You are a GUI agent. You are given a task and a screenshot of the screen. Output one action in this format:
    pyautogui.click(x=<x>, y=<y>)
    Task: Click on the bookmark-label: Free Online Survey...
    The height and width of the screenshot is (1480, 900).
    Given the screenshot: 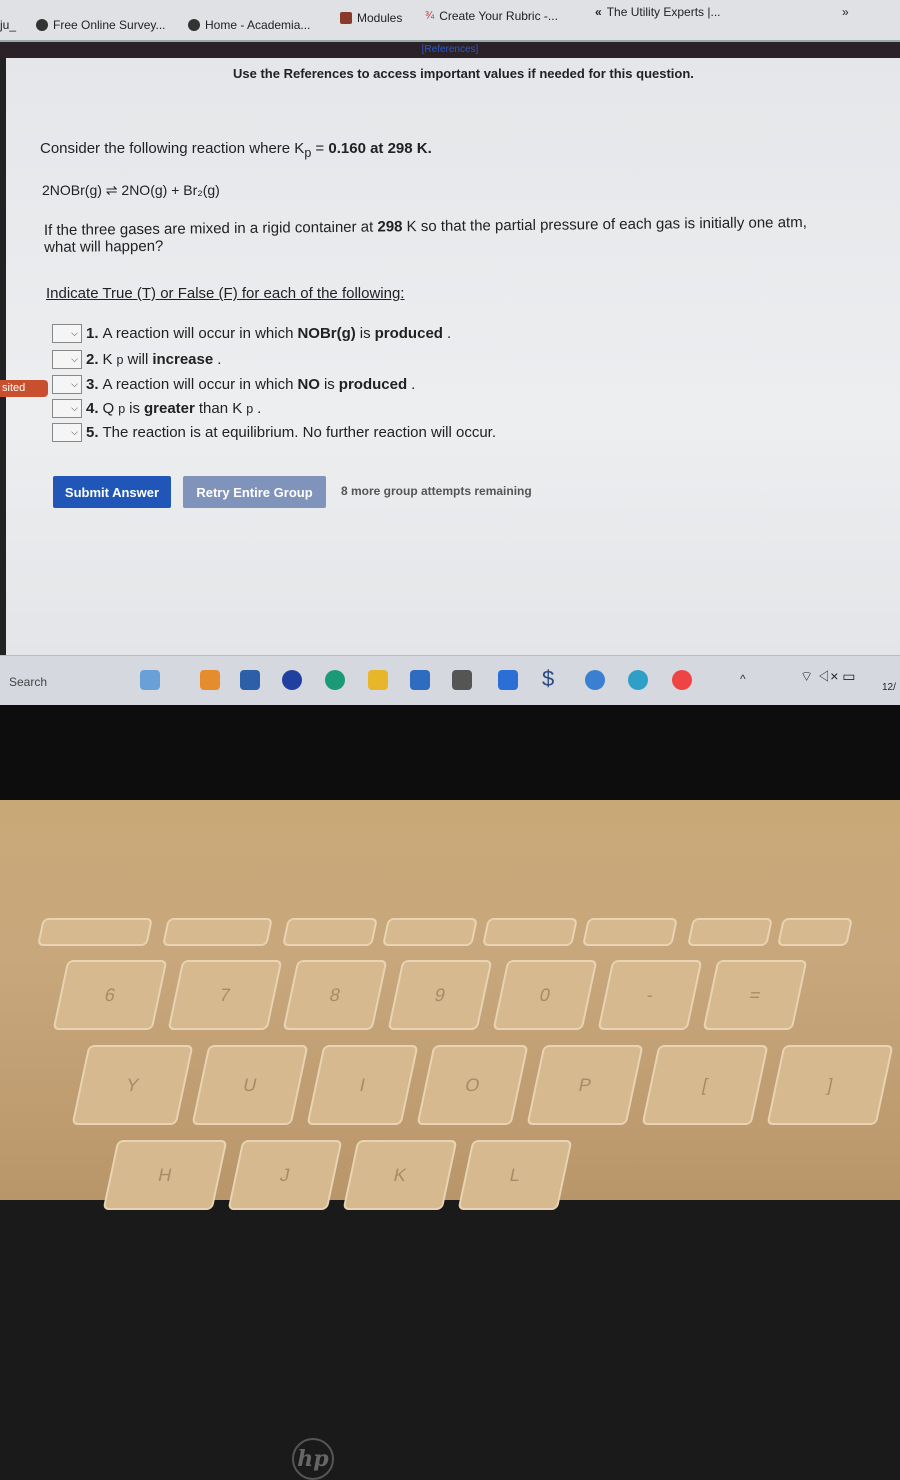 What is the action you would take?
    pyautogui.click(x=109, y=25)
    